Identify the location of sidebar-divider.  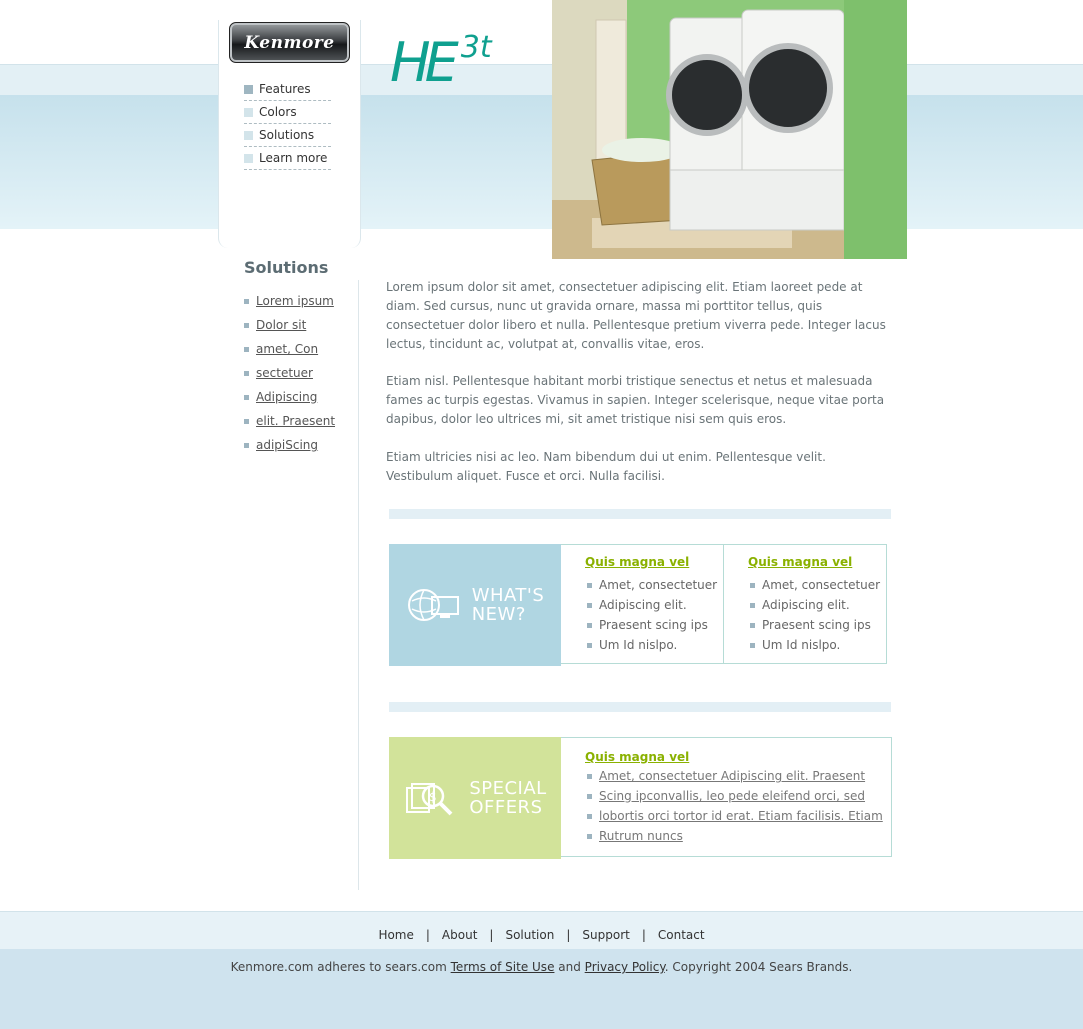
(358, 585).